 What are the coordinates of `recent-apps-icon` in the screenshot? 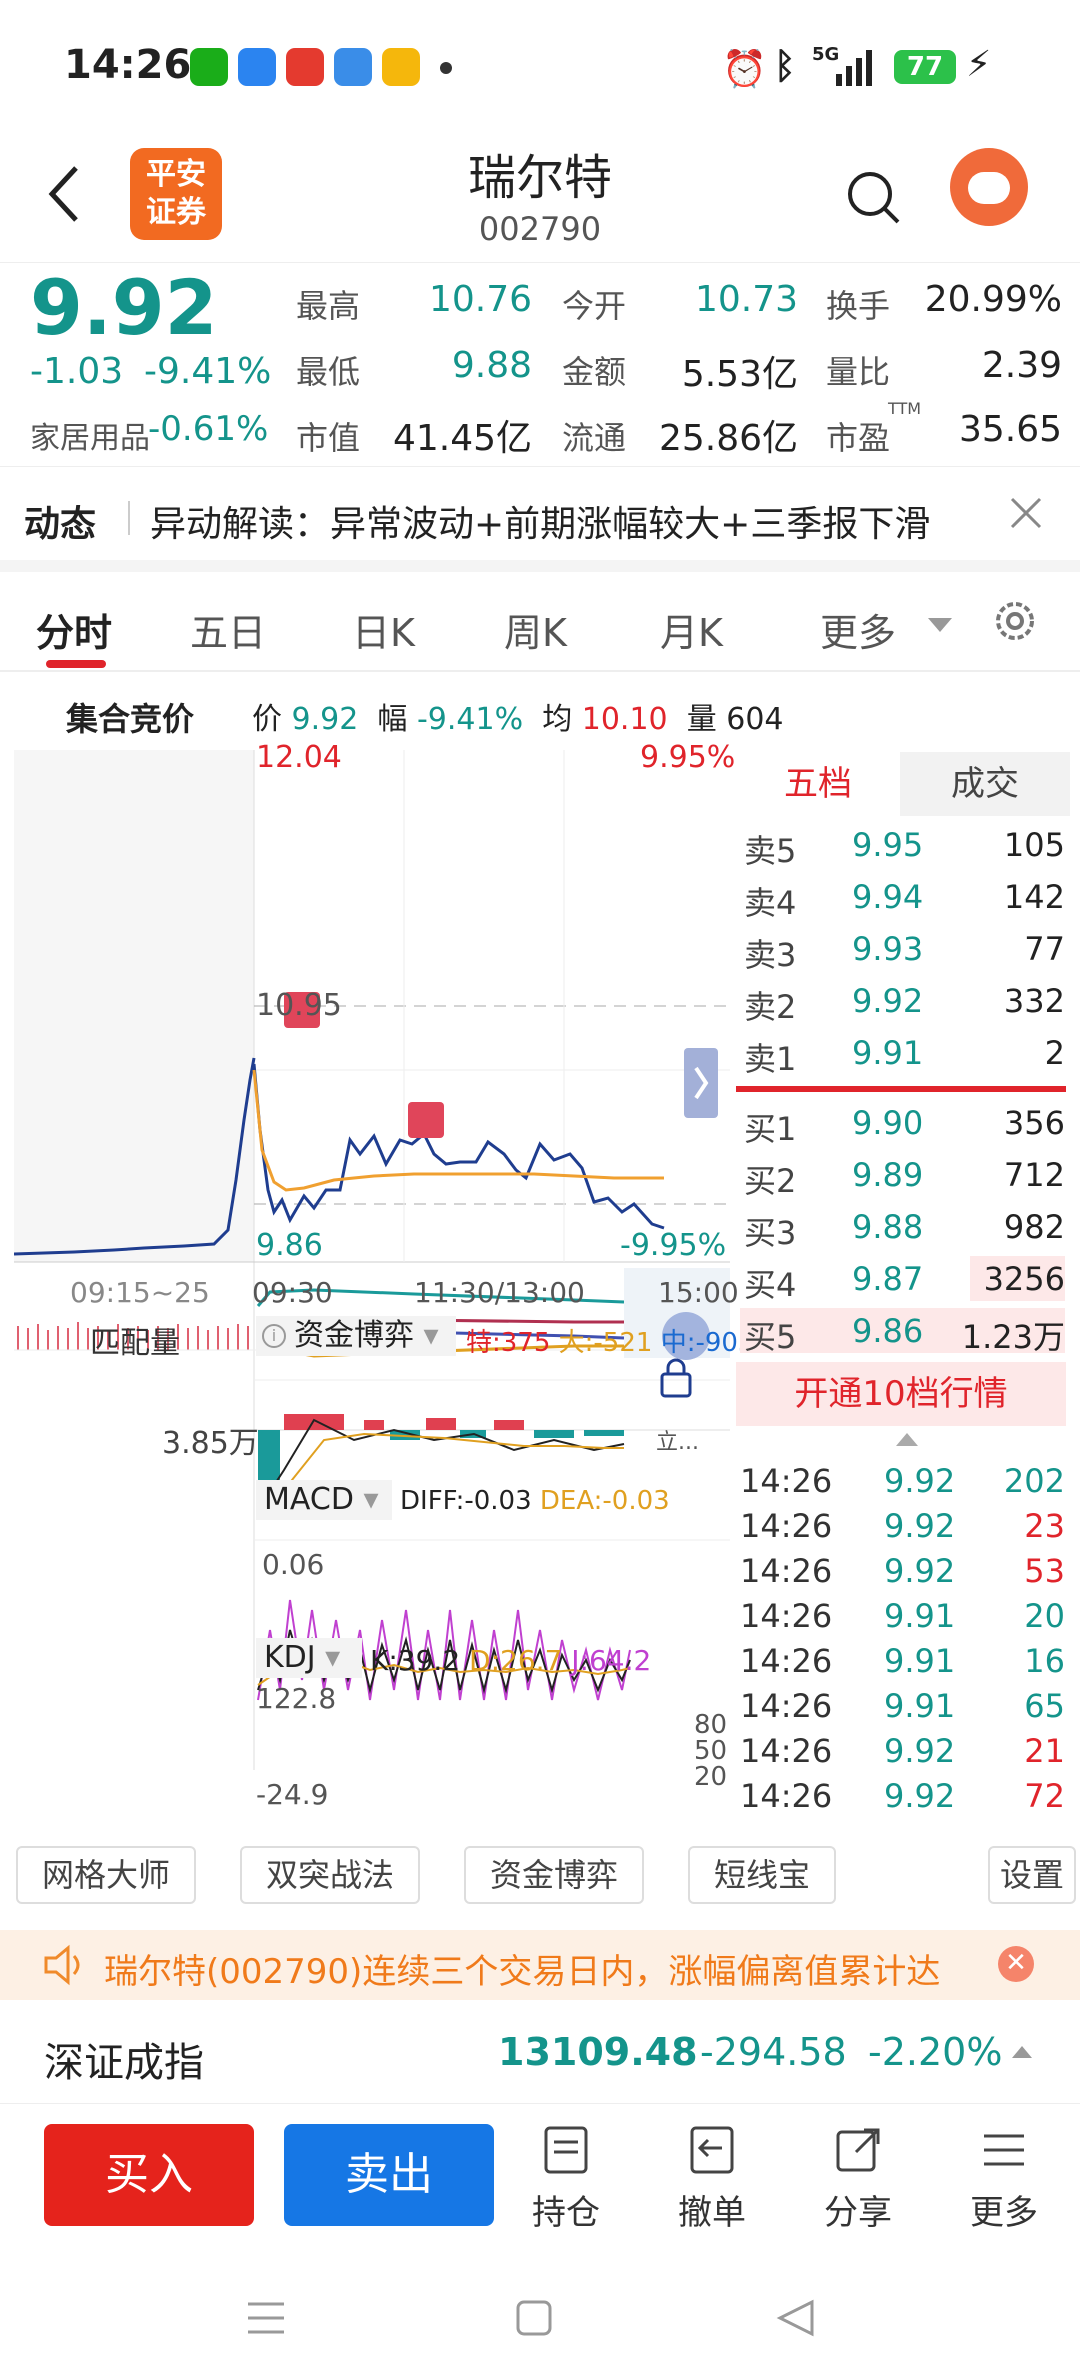 It's located at (266, 2318).